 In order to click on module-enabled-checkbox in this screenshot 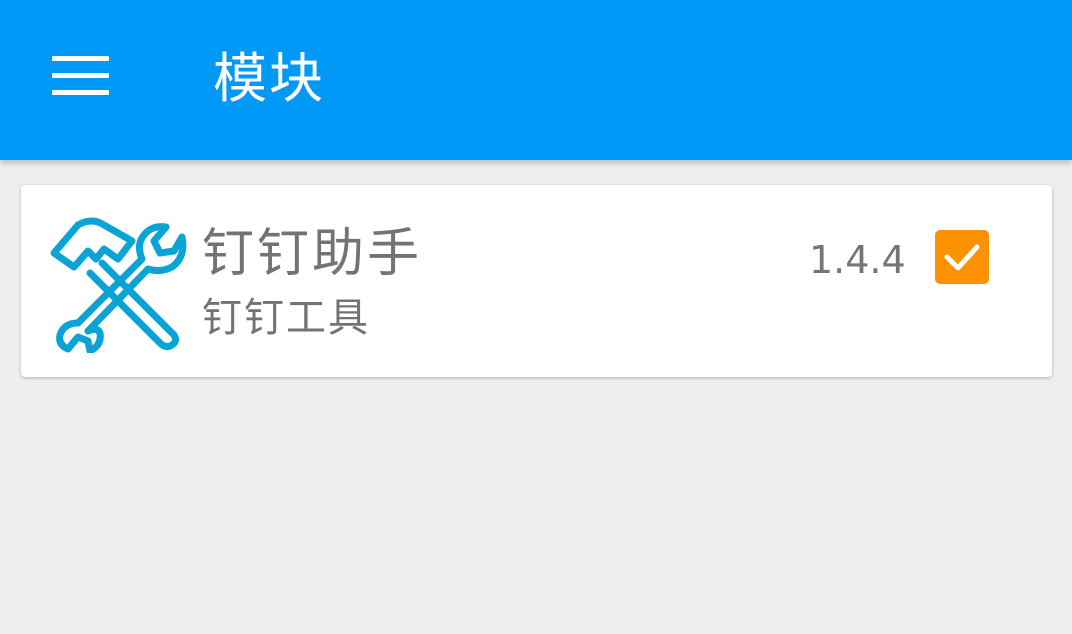, I will do `click(962, 257)`.